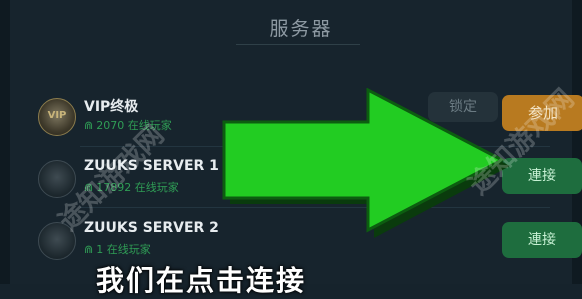  Describe the element at coordinates (57, 117) in the screenshot. I see `vip-badge-icon: VIP` at that location.